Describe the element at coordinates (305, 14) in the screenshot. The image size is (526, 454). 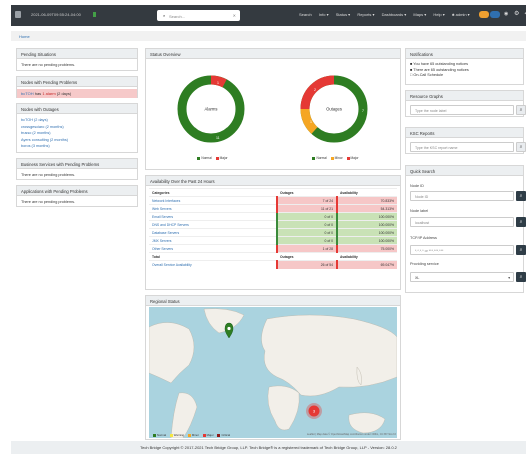
I see `nav-search: Search` at that location.